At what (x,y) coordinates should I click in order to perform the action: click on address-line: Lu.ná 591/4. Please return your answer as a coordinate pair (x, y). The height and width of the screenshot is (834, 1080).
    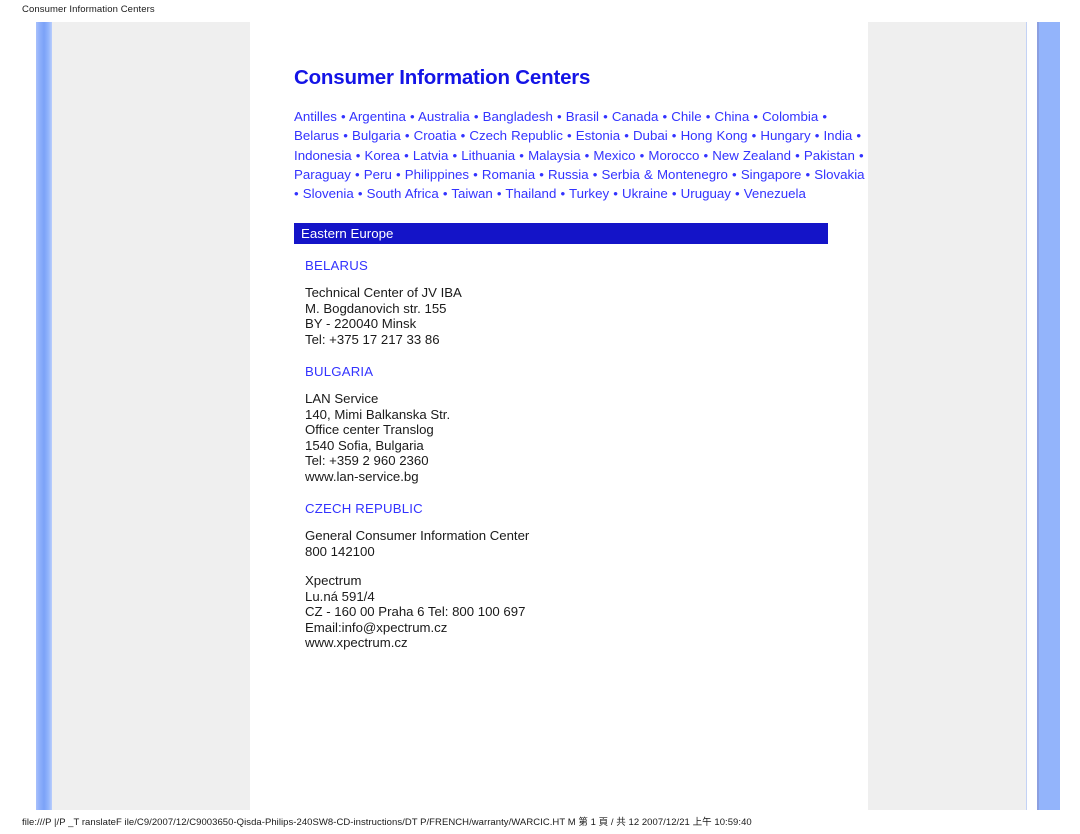
    Looking at the image, I should click on (340, 596).